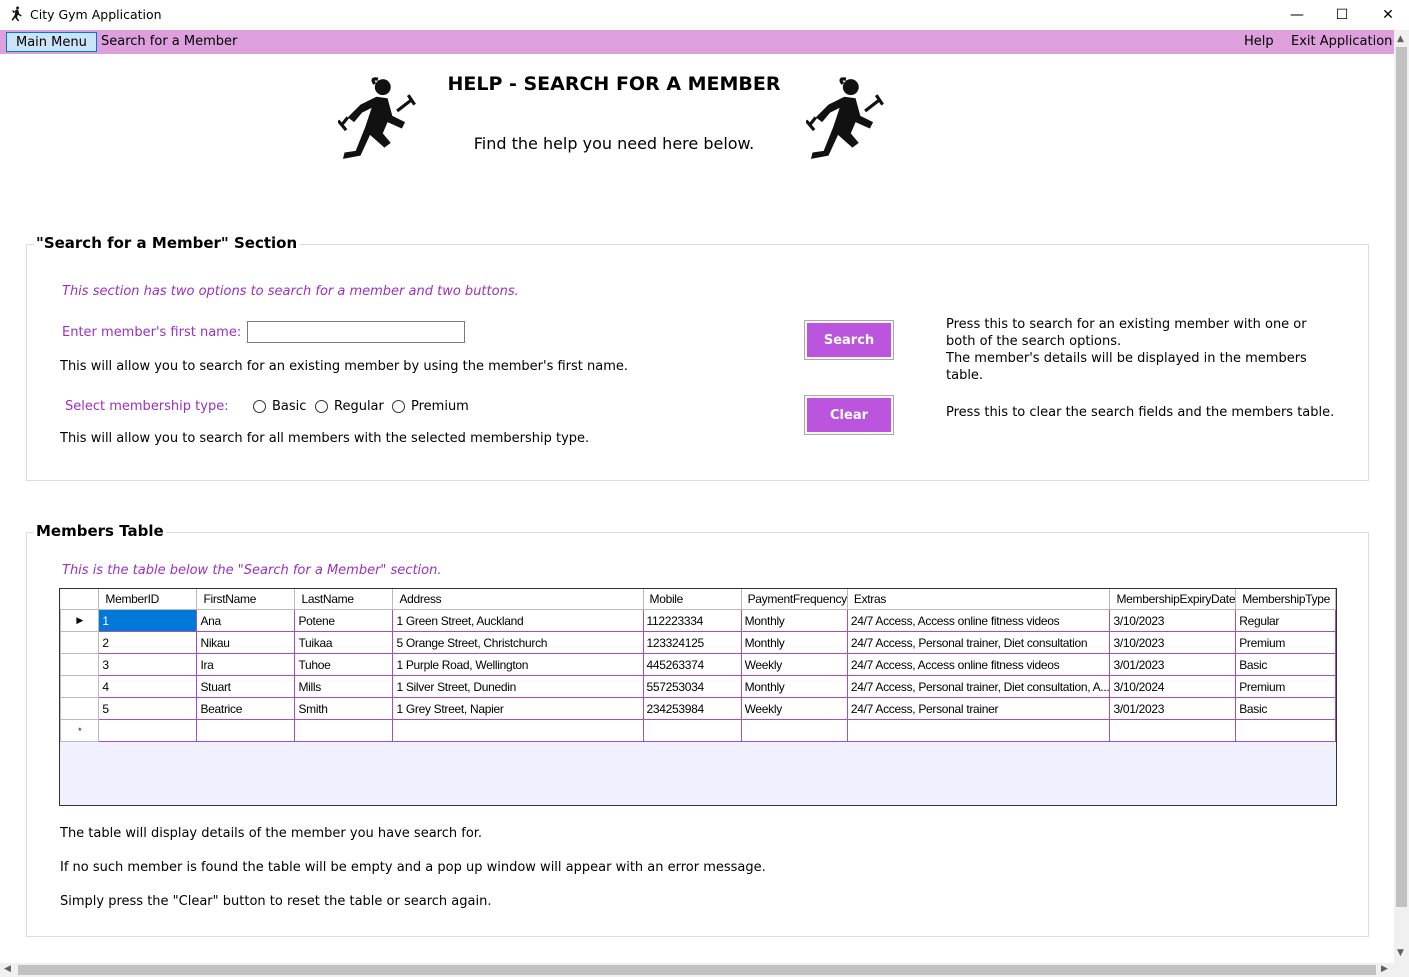  I want to click on close-button: ✕, so click(1387, 15).